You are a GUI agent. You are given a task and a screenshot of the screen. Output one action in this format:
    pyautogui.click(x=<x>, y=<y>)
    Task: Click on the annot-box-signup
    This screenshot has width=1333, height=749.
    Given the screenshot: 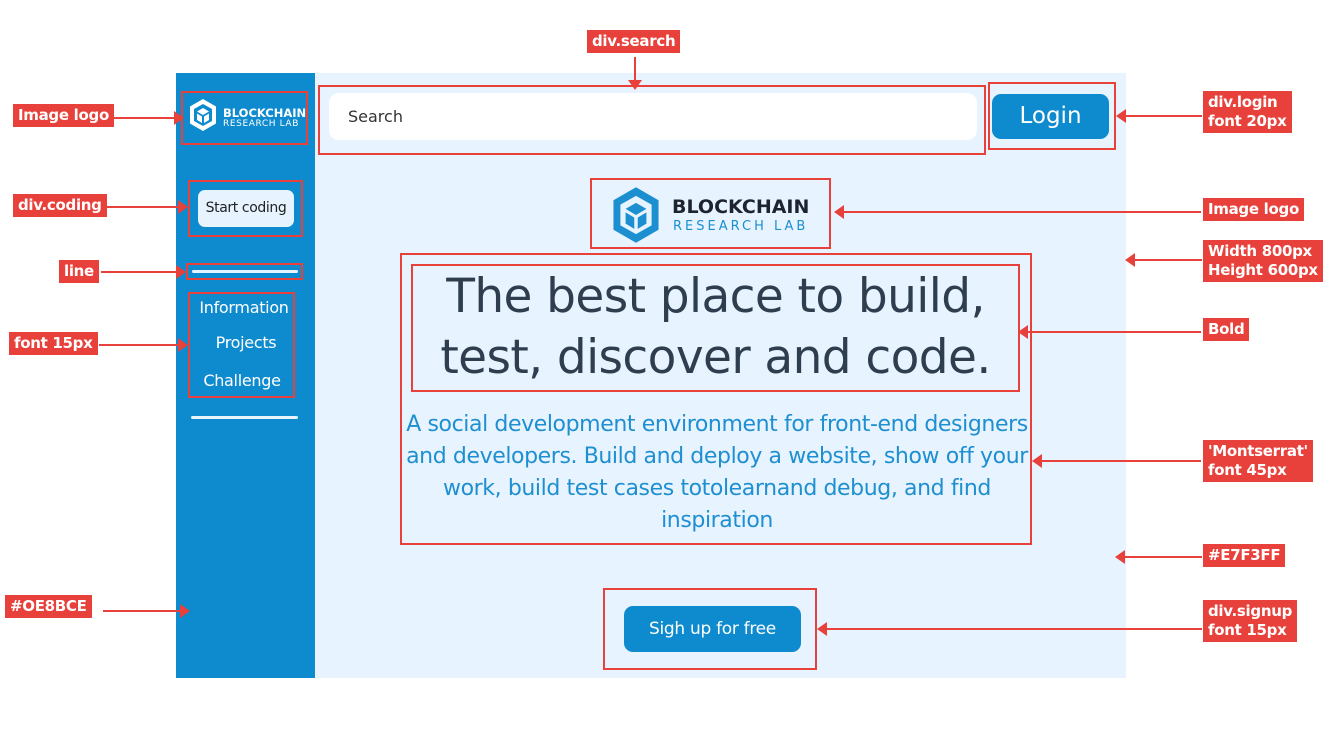 What is the action you would take?
    pyautogui.click(x=710, y=629)
    